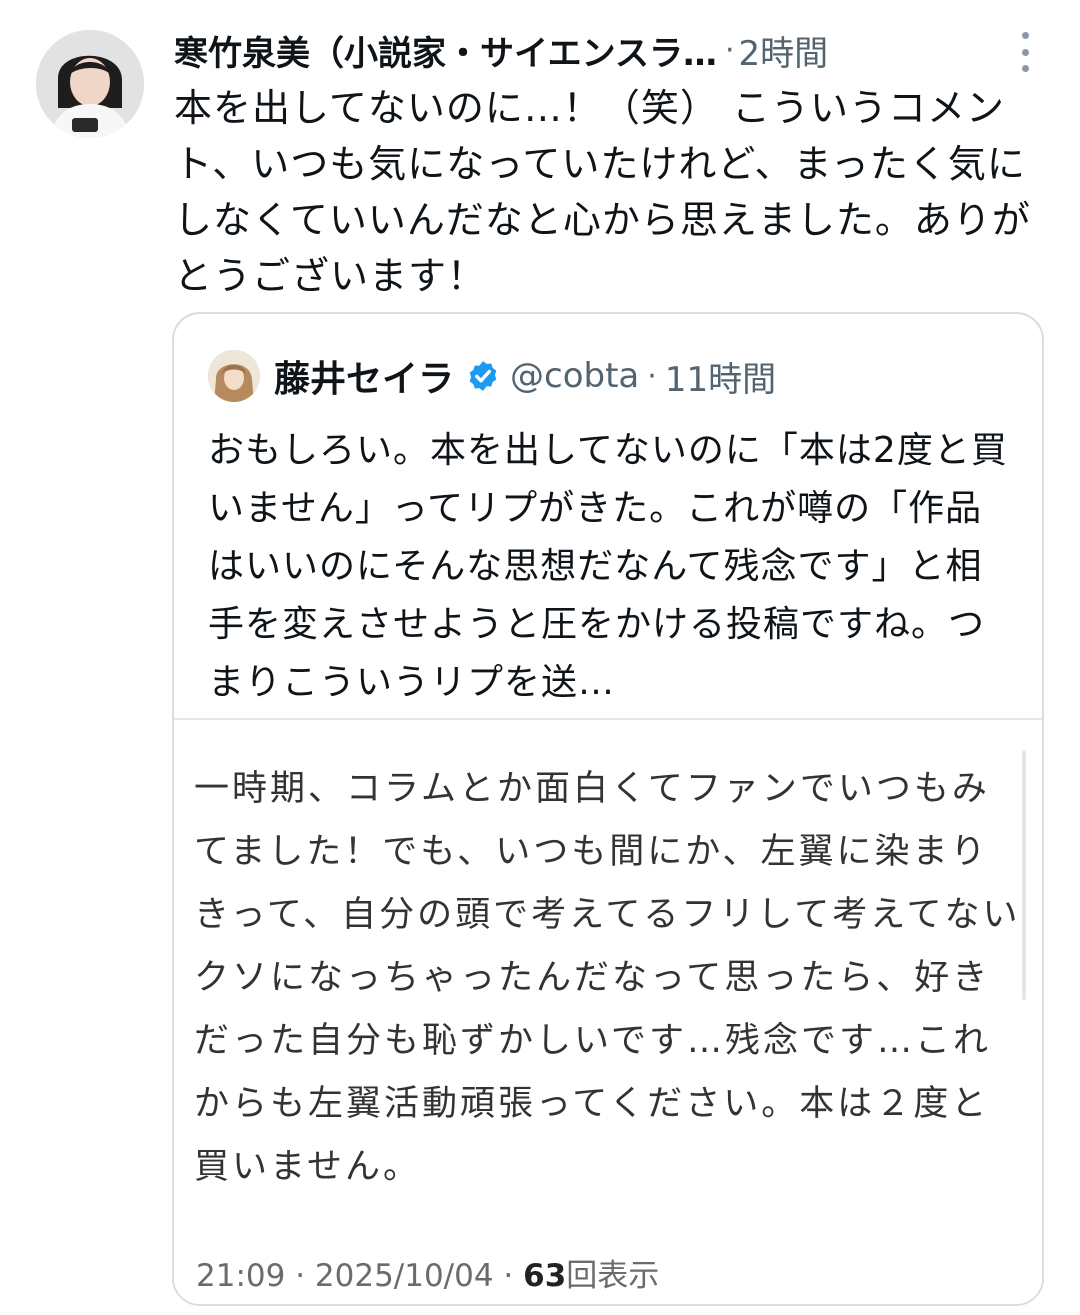 The image size is (1080, 1315). Describe the element at coordinates (720, 379) in the screenshot. I see `quoted-tweet-time: 11時間` at that location.